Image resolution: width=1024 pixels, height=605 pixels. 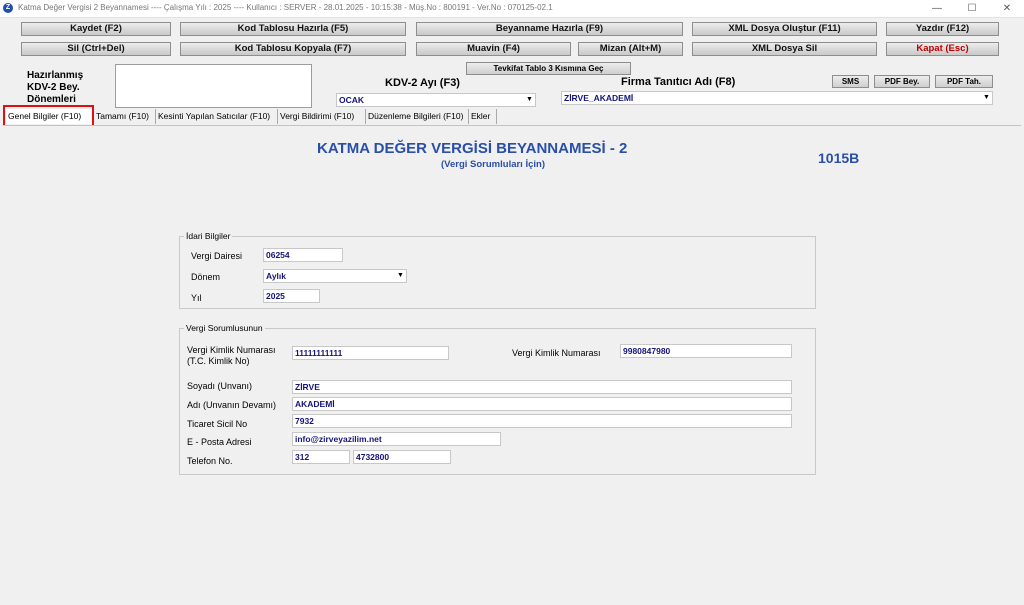 What do you see at coordinates (125, 116) in the screenshot?
I see `tab-tamami: Tamamı (F10)` at bounding box center [125, 116].